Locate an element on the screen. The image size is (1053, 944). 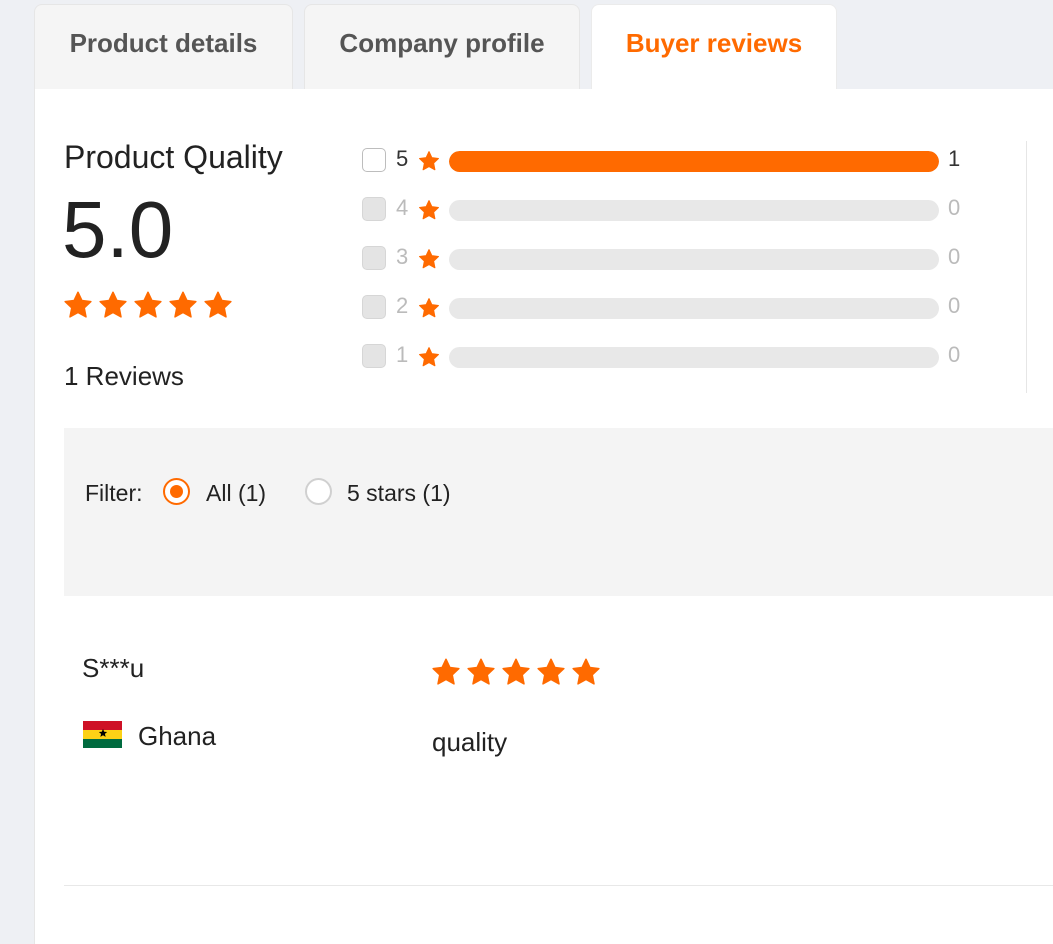
review-count: 1 Reviews is located at coordinates (124, 376).